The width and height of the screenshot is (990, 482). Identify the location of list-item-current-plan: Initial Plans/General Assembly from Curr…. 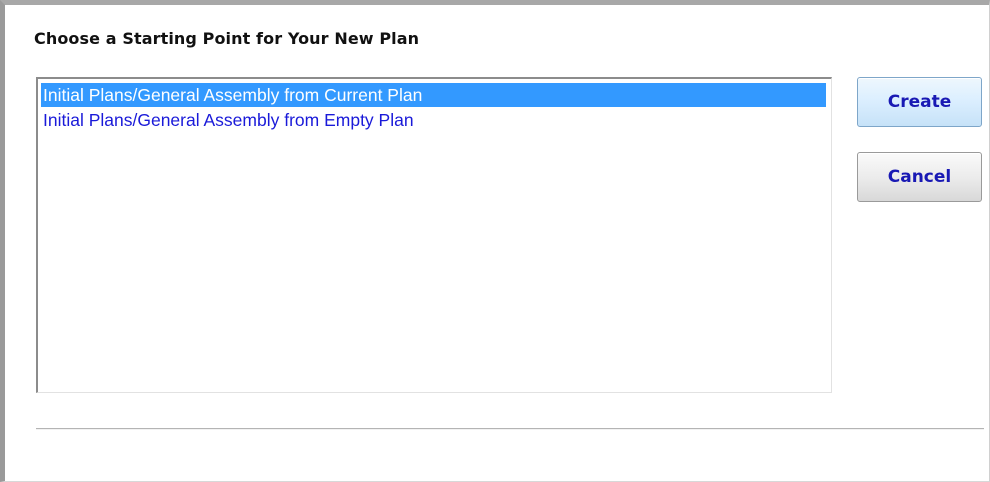
(433, 95).